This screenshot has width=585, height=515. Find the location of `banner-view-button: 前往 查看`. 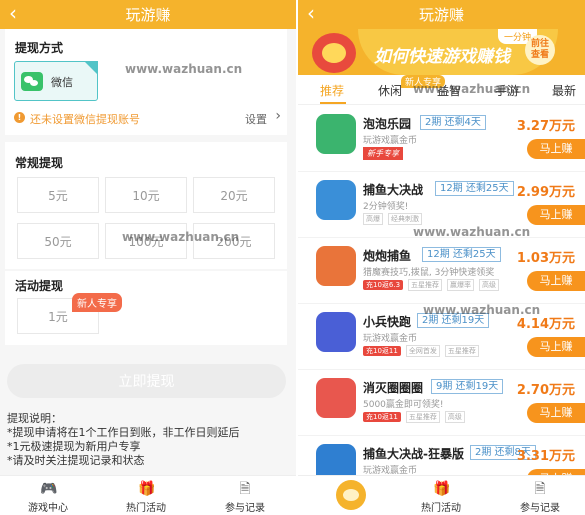

banner-view-button: 前往 查看 is located at coordinates (540, 50).